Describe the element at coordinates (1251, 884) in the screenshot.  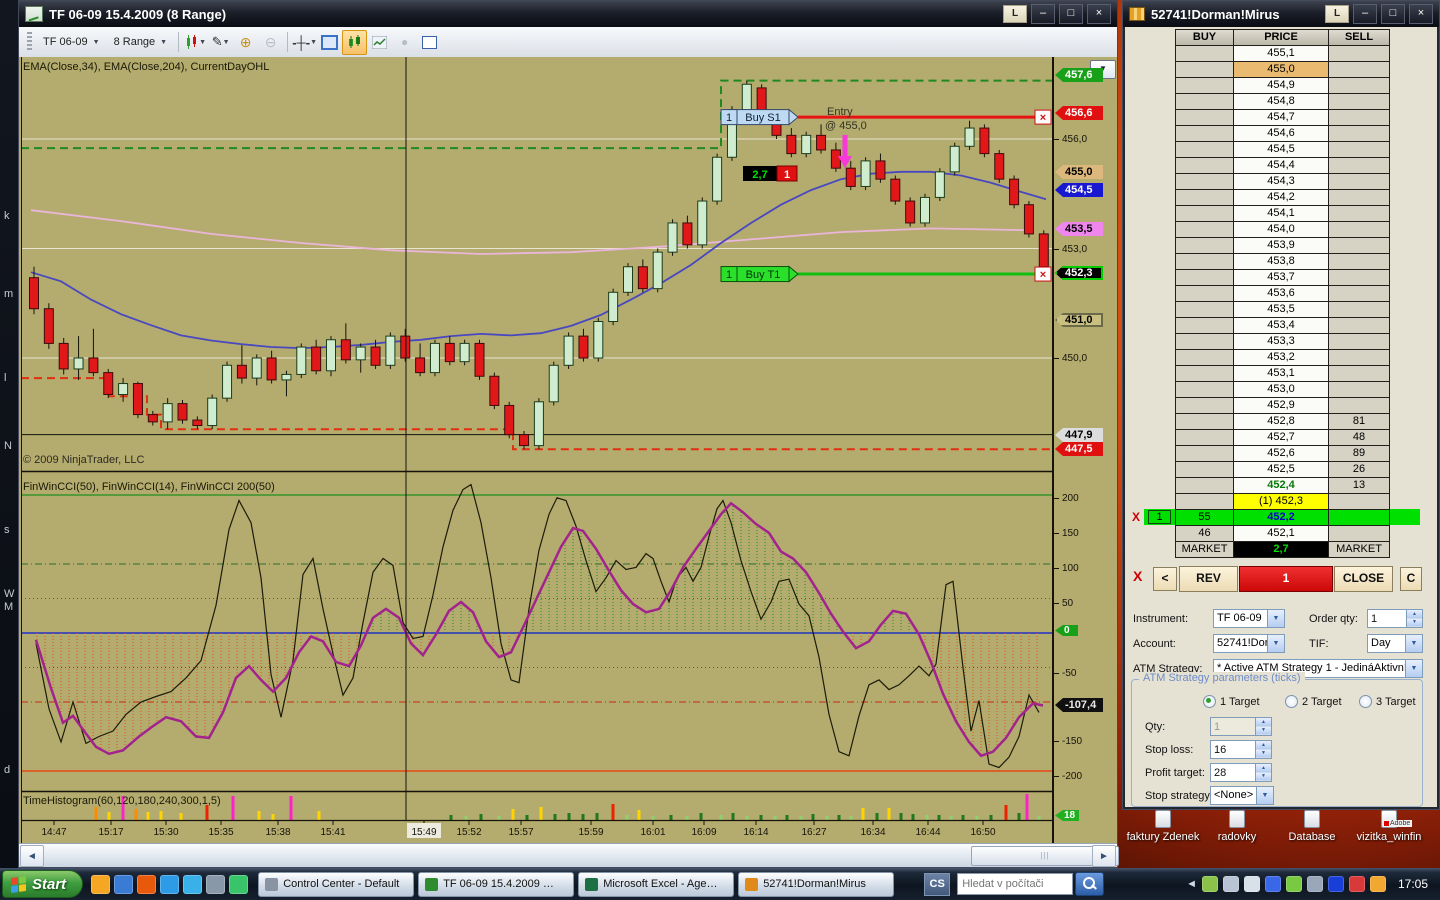
I see `display-off-icon` at that location.